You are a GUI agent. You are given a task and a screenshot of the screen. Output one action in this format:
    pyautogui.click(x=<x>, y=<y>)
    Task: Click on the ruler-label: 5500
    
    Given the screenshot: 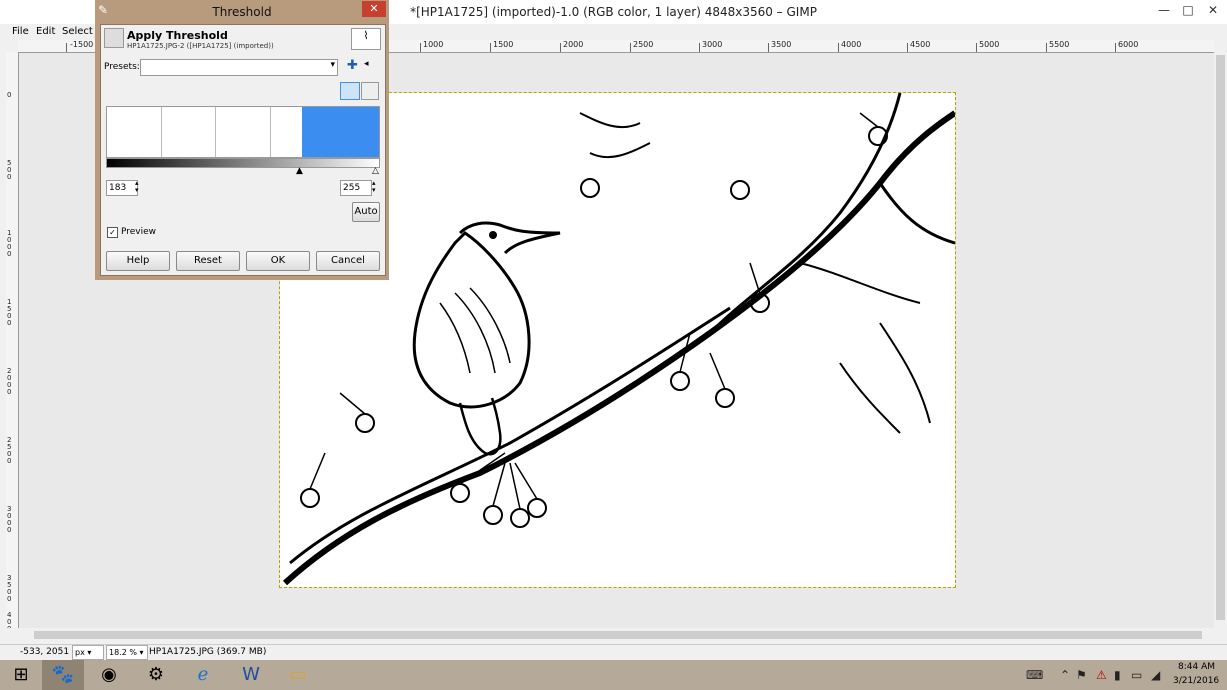 What is the action you would take?
    pyautogui.click(x=1059, y=44)
    